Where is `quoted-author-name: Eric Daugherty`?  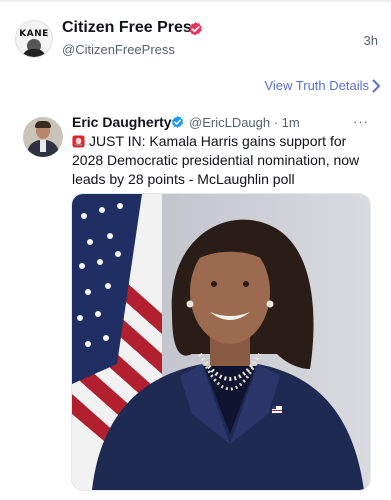 quoted-author-name: Eric Daugherty is located at coordinates (122, 122).